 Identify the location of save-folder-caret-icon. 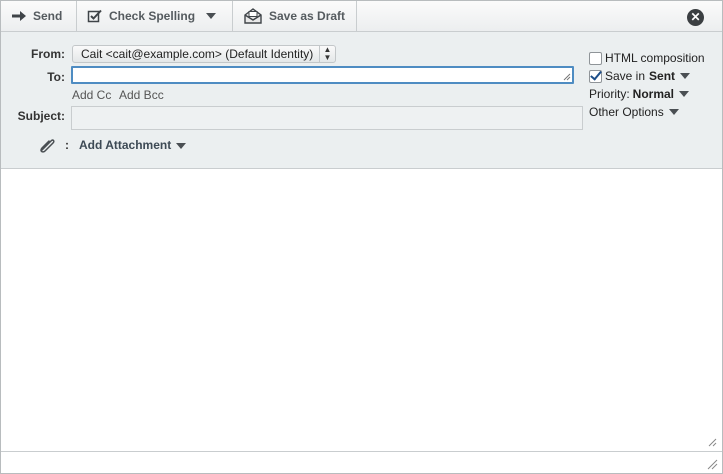
(685, 76).